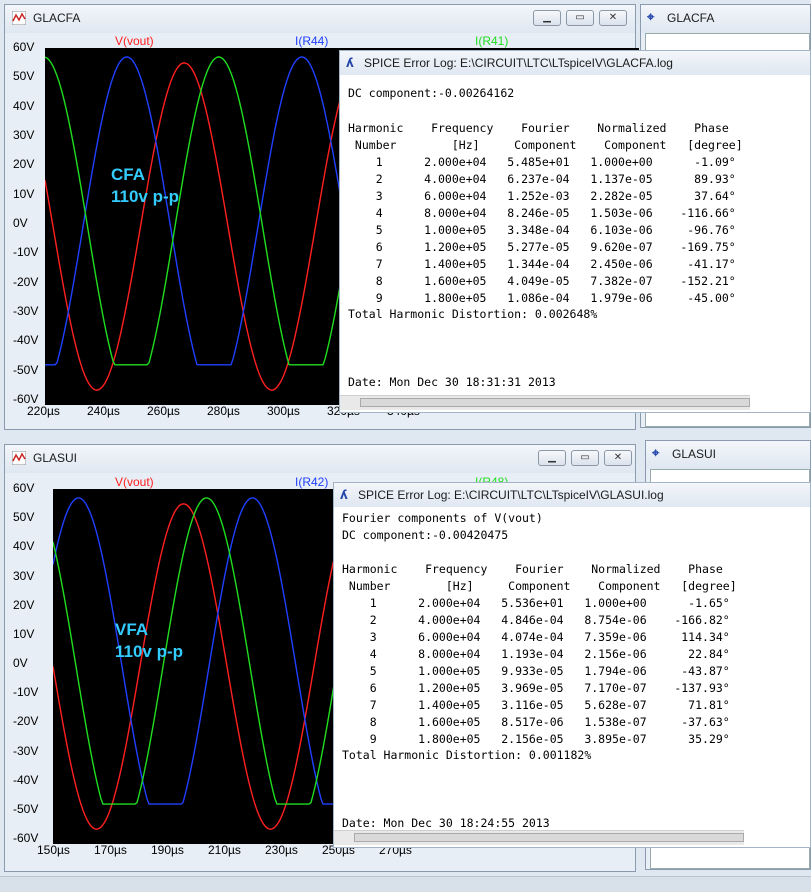  What do you see at coordinates (536, 705) in the screenshot?
I see `table-row: 7 1.400e+05 3.116e-05 5.628e-07 71.81°` at bounding box center [536, 705].